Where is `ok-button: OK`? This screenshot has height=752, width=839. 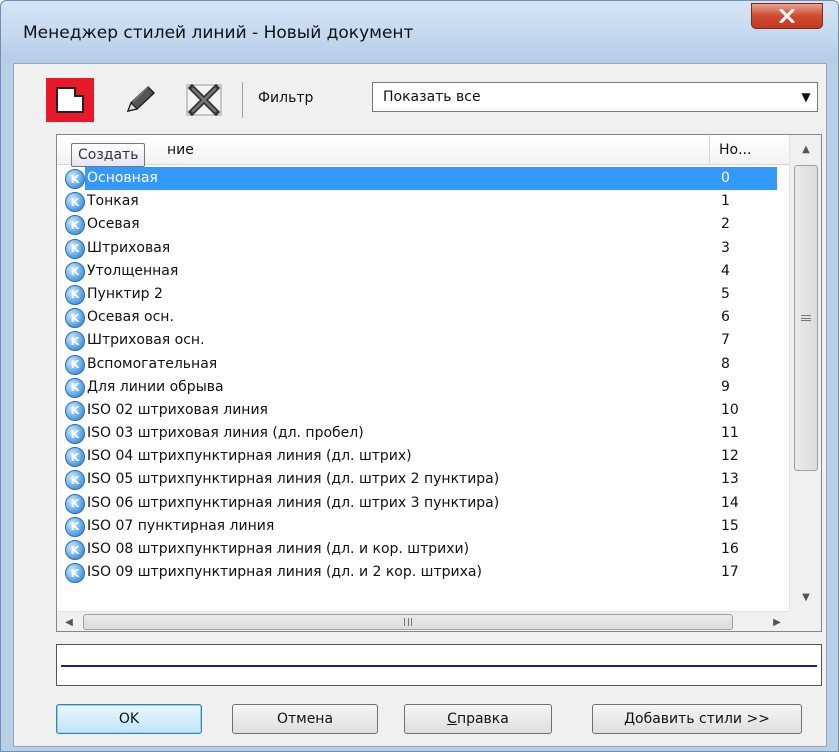 ok-button: OK is located at coordinates (129, 719).